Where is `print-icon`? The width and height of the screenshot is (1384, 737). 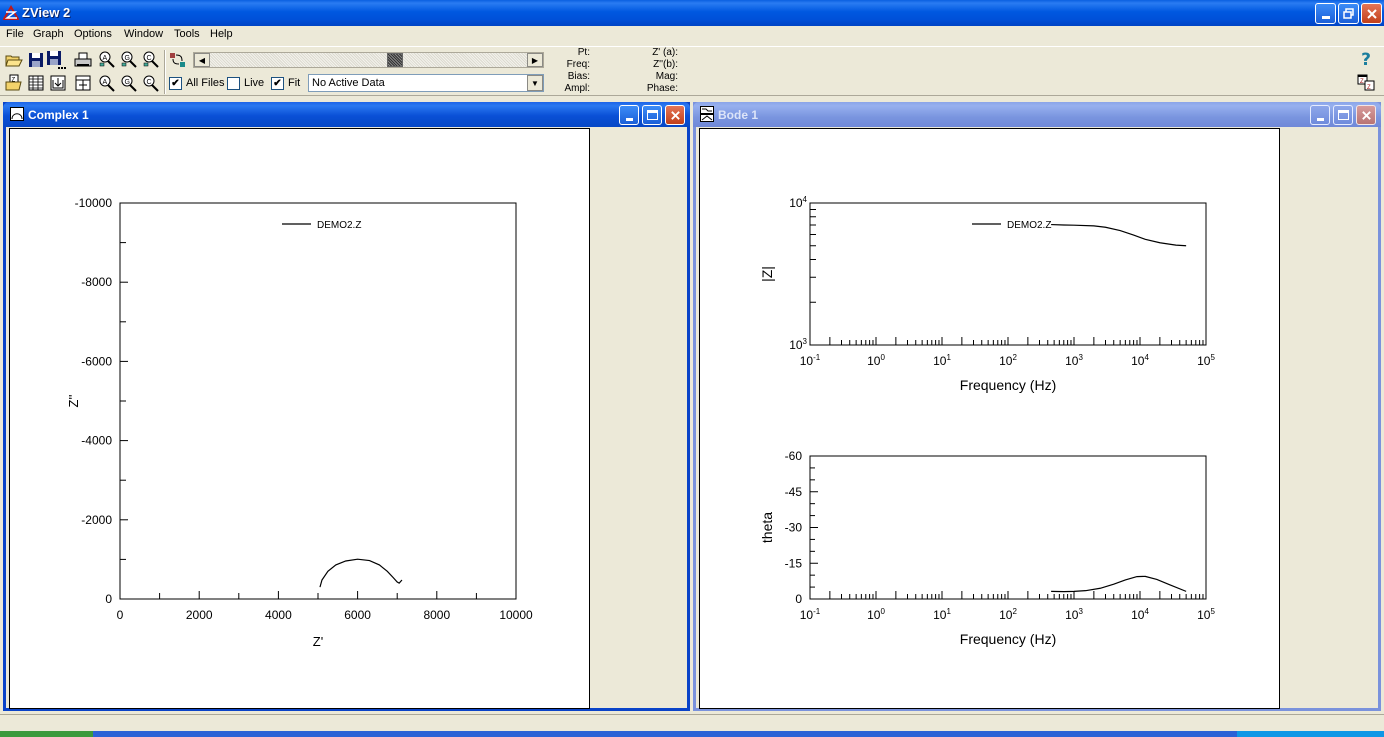 print-icon is located at coordinates (83, 59).